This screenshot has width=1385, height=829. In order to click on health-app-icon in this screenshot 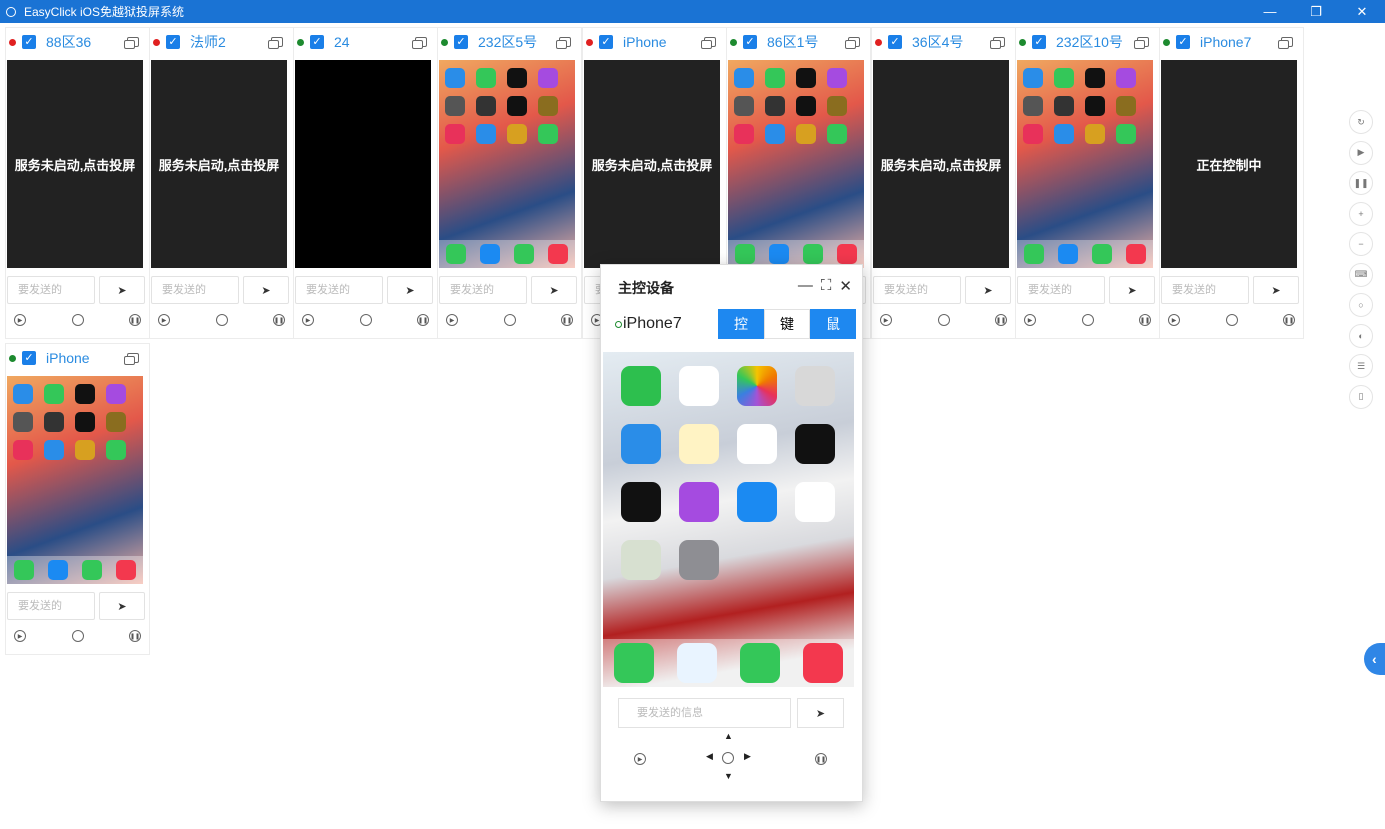, I will do `click(815, 502)`.